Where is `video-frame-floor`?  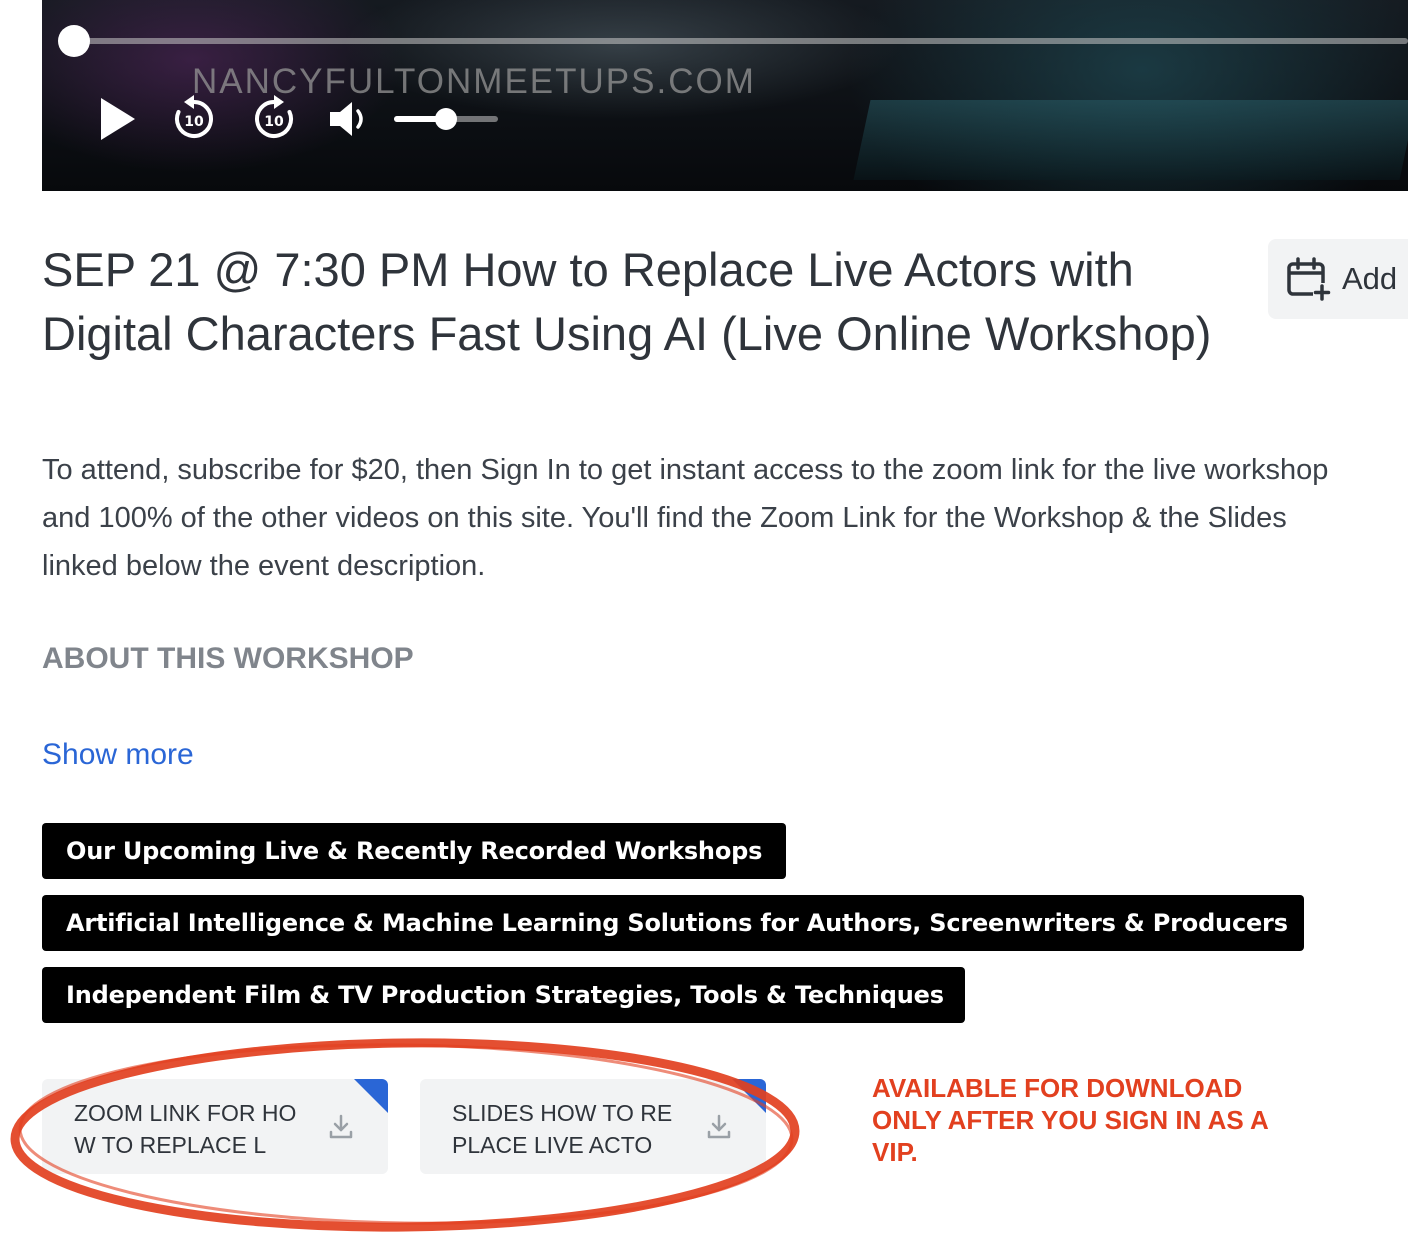
video-frame-floor is located at coordinates (1130, 140).